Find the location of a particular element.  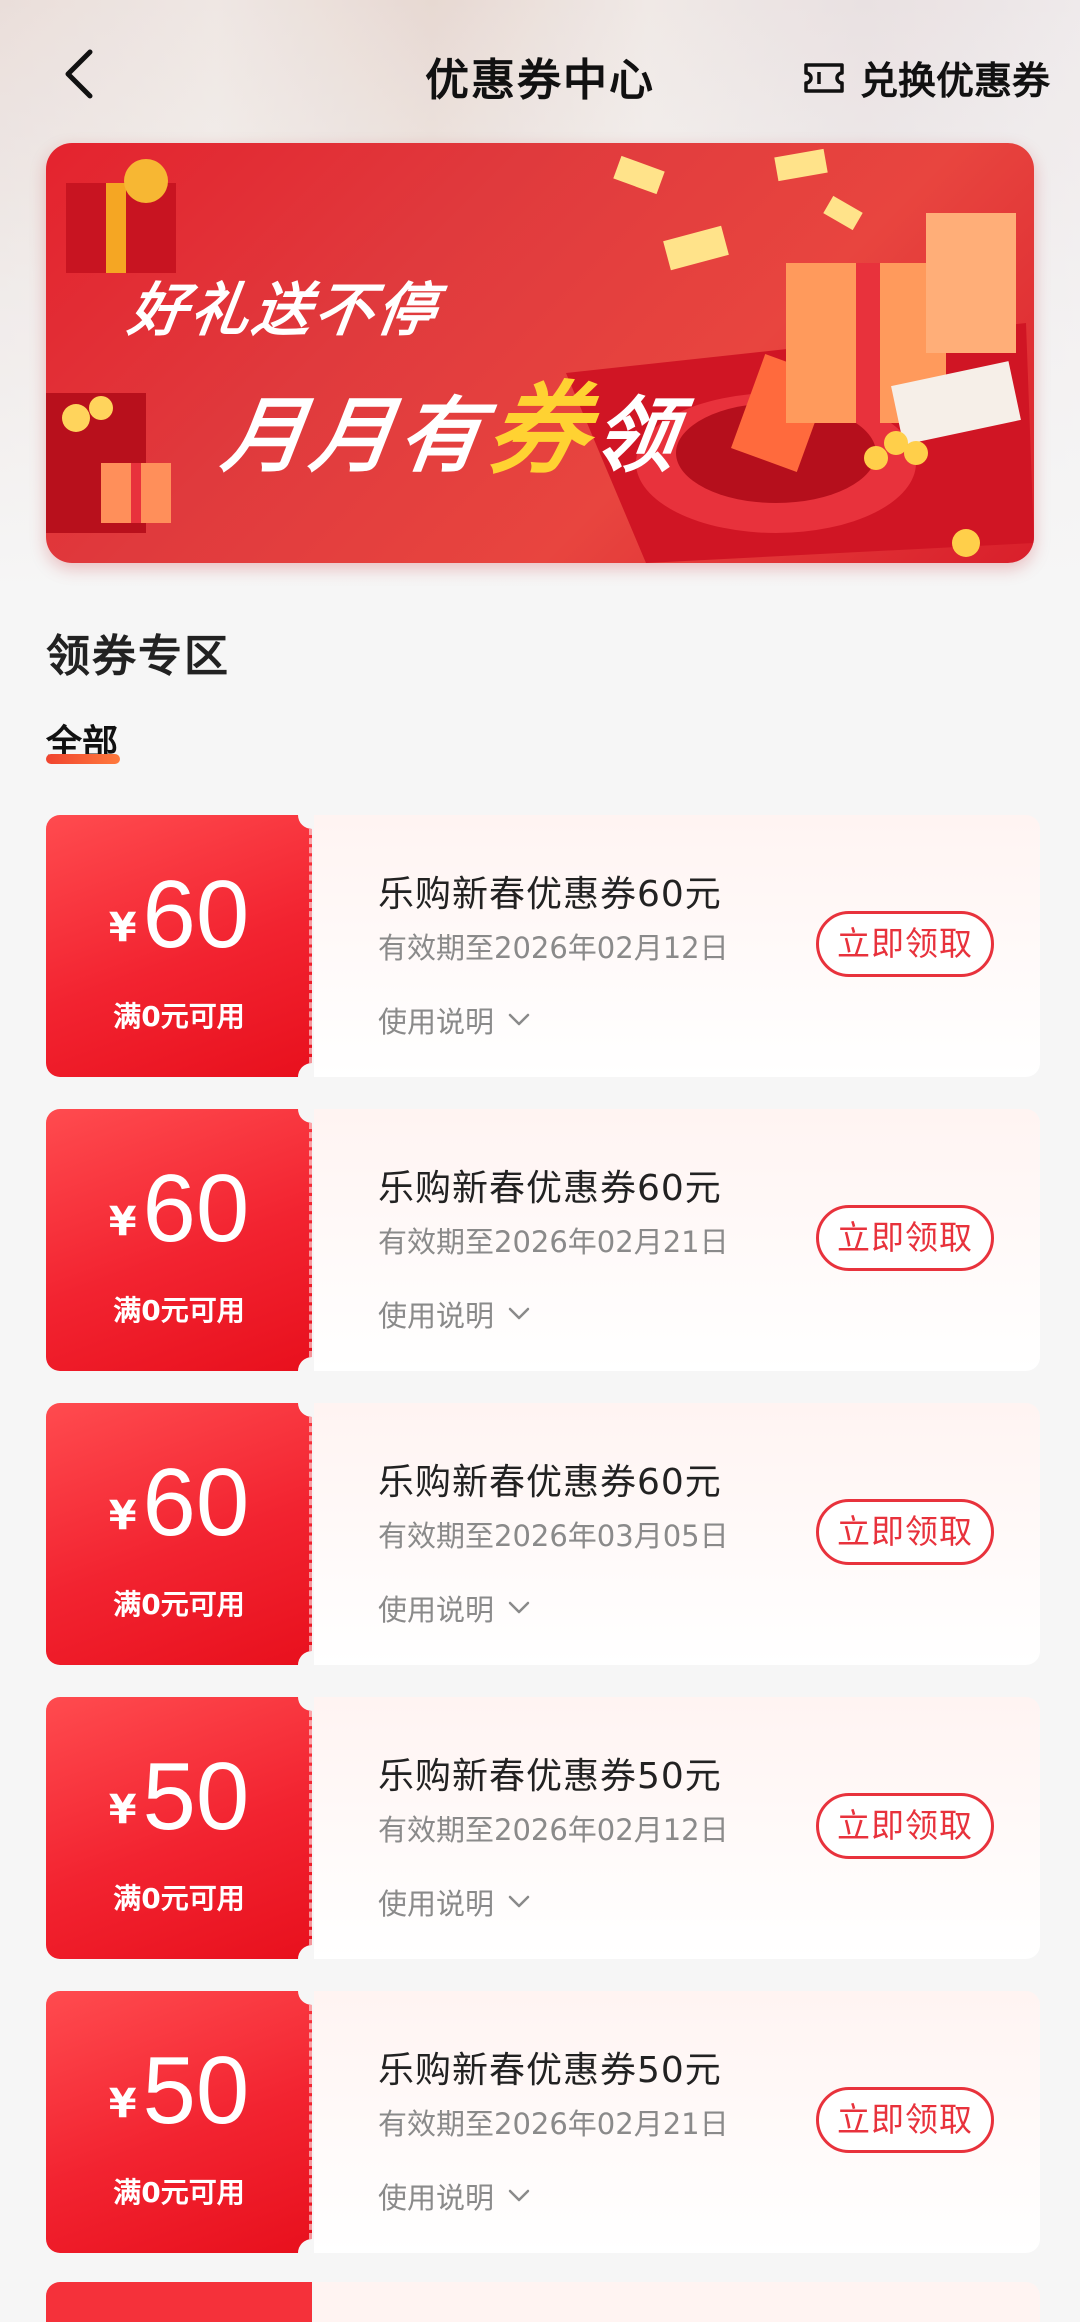

coupon-info-panel: 乐购新春优惠券50元 有效期至2026年02月21日 使用说明 立即领取 is located at coordinates (677, 2122).